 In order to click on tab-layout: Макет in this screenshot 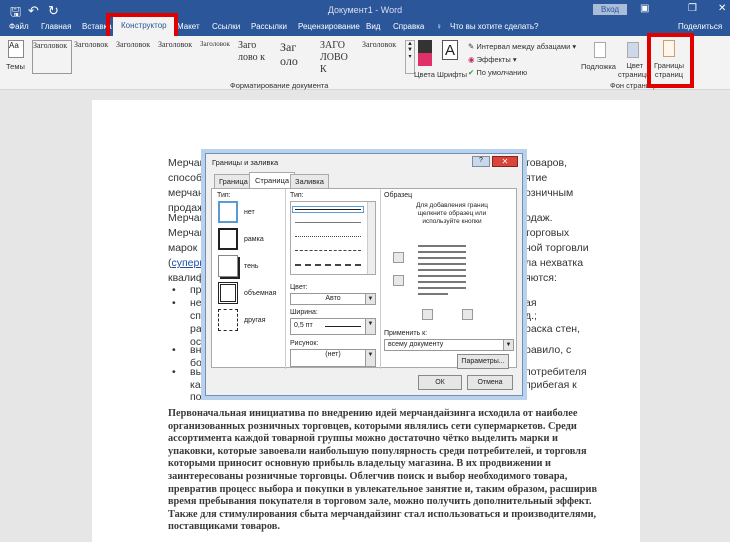, I will do `click(188, 26)`.